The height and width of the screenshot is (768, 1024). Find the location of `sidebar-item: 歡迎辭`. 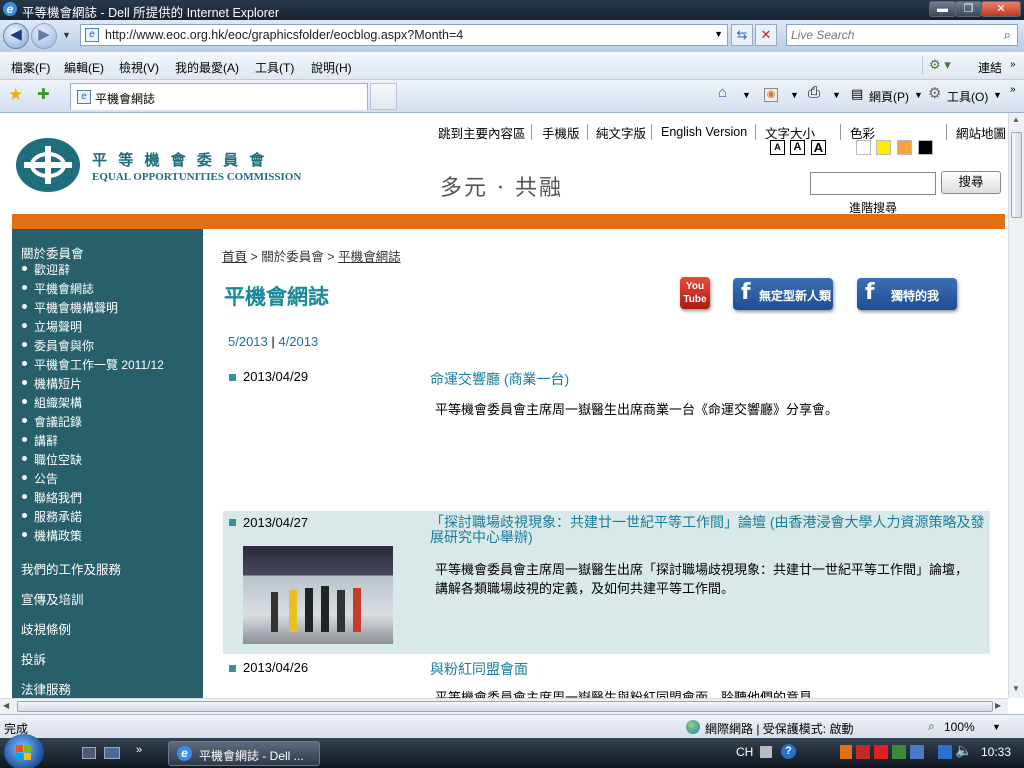

sidebar-item: 歡迎辭 is located at coordinates (52, 269).